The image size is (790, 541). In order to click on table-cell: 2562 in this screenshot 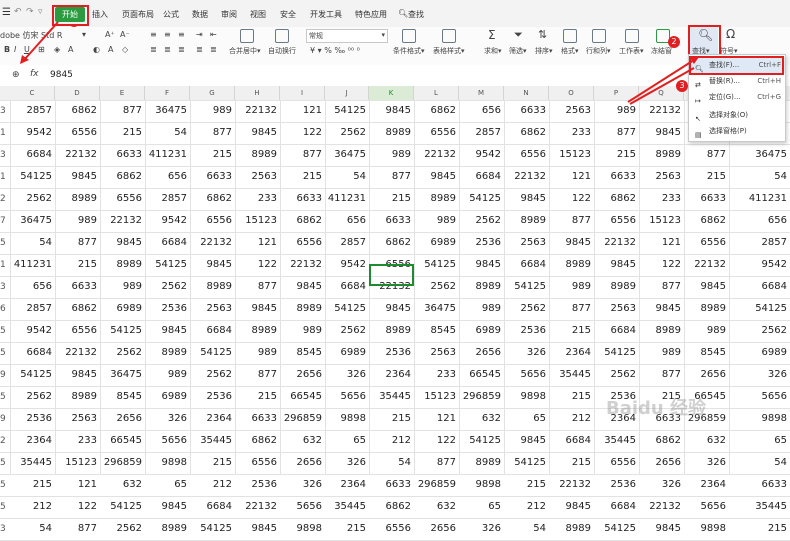, I will do `click(122, 529)`.